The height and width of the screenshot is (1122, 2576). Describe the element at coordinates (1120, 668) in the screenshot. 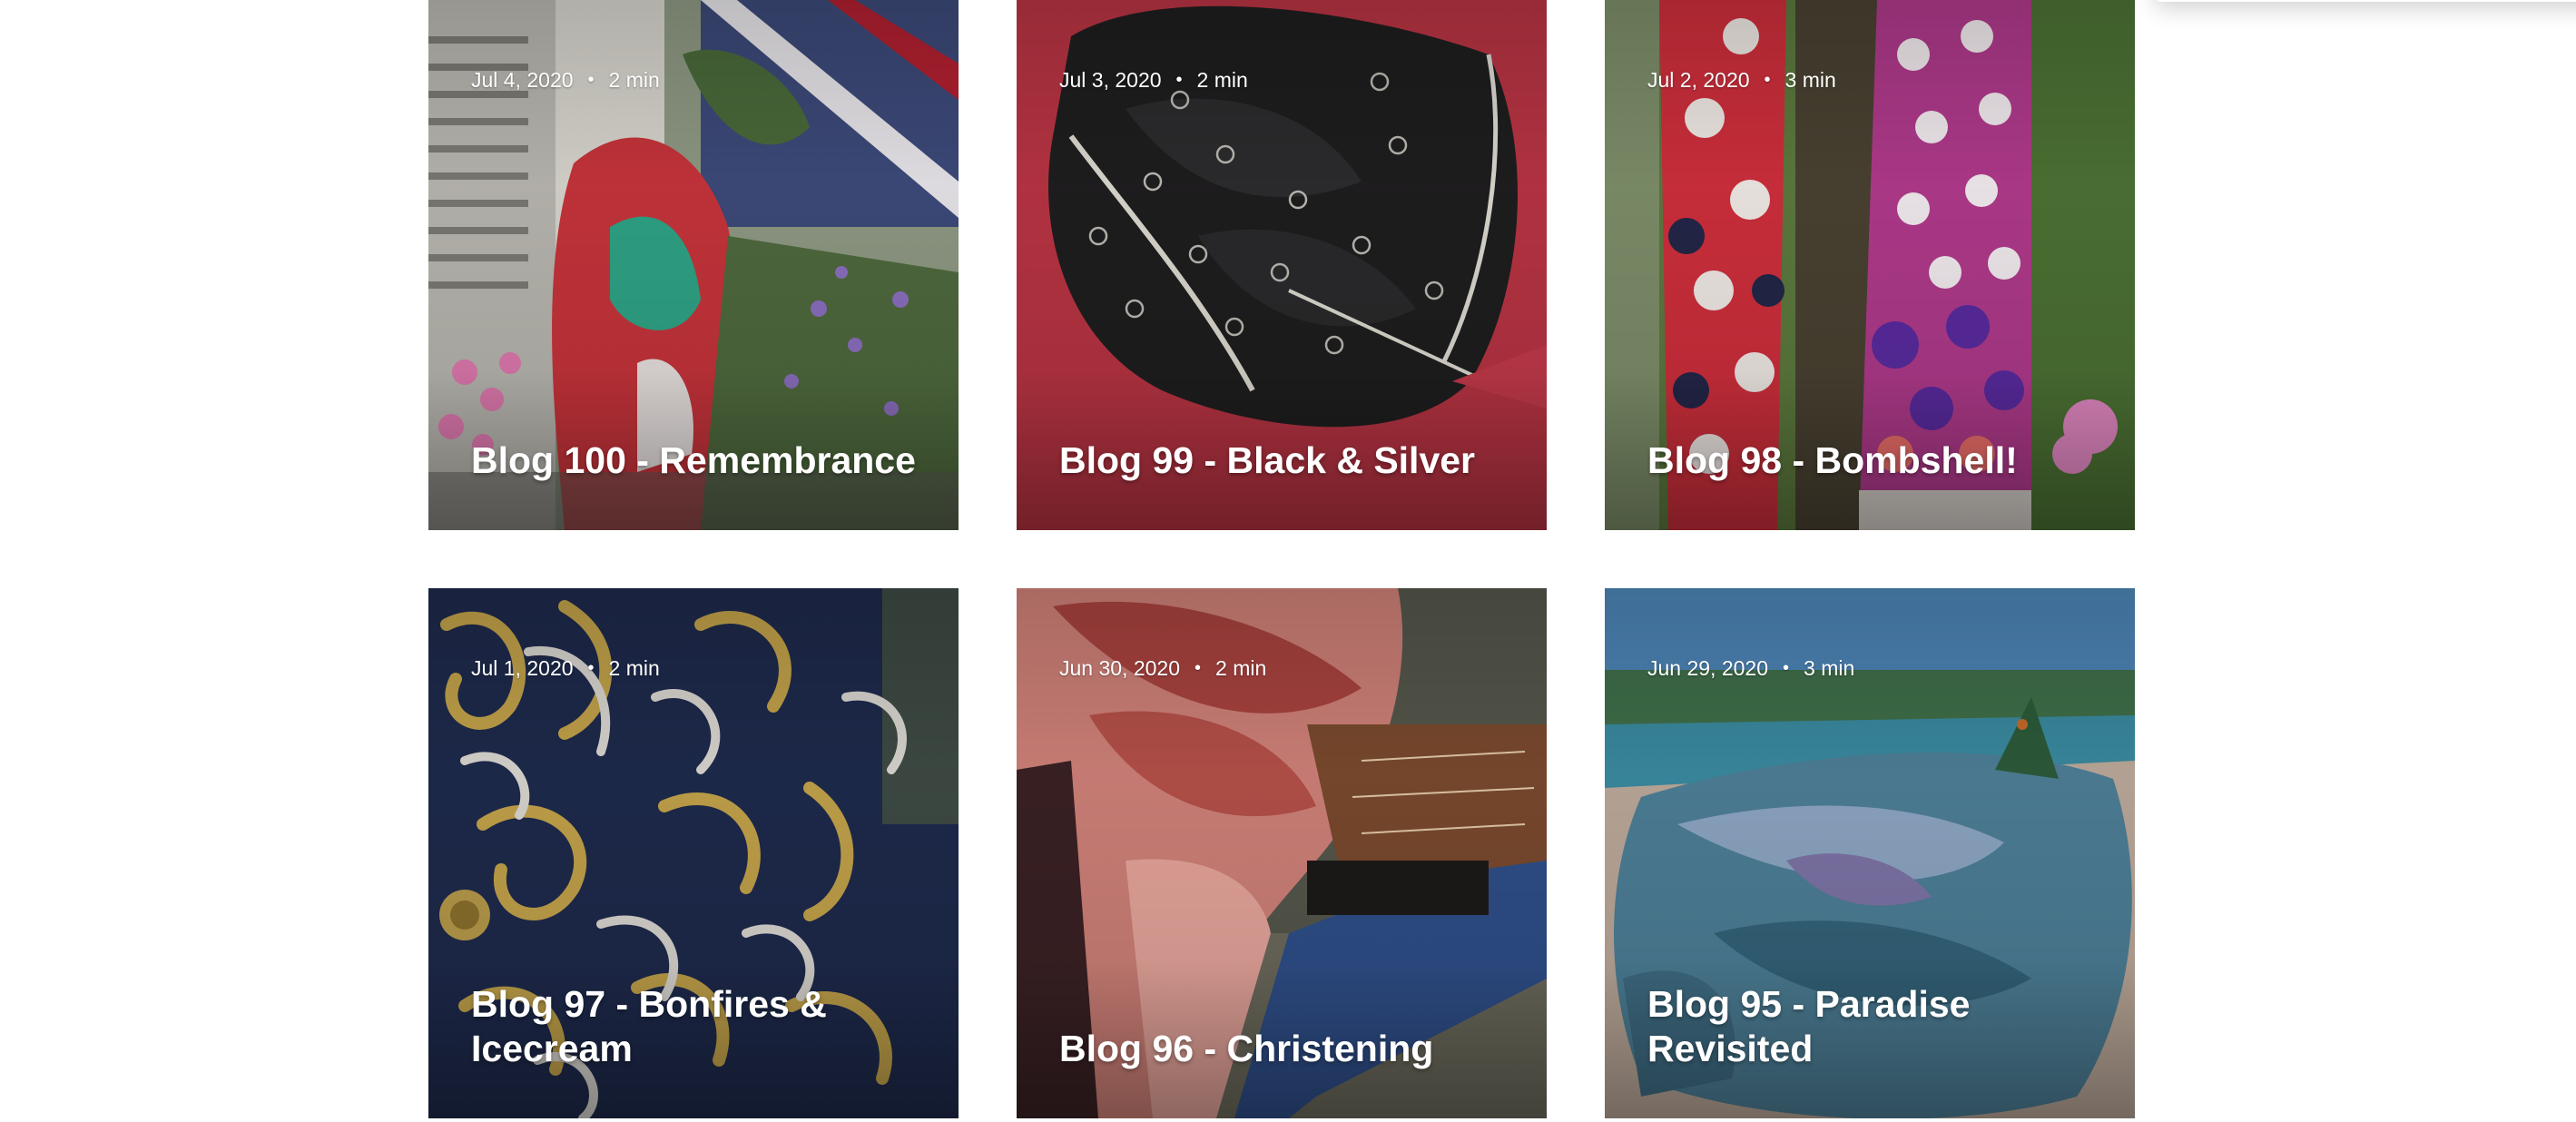

I see `post-date: Jun 30, 2020` at that location.